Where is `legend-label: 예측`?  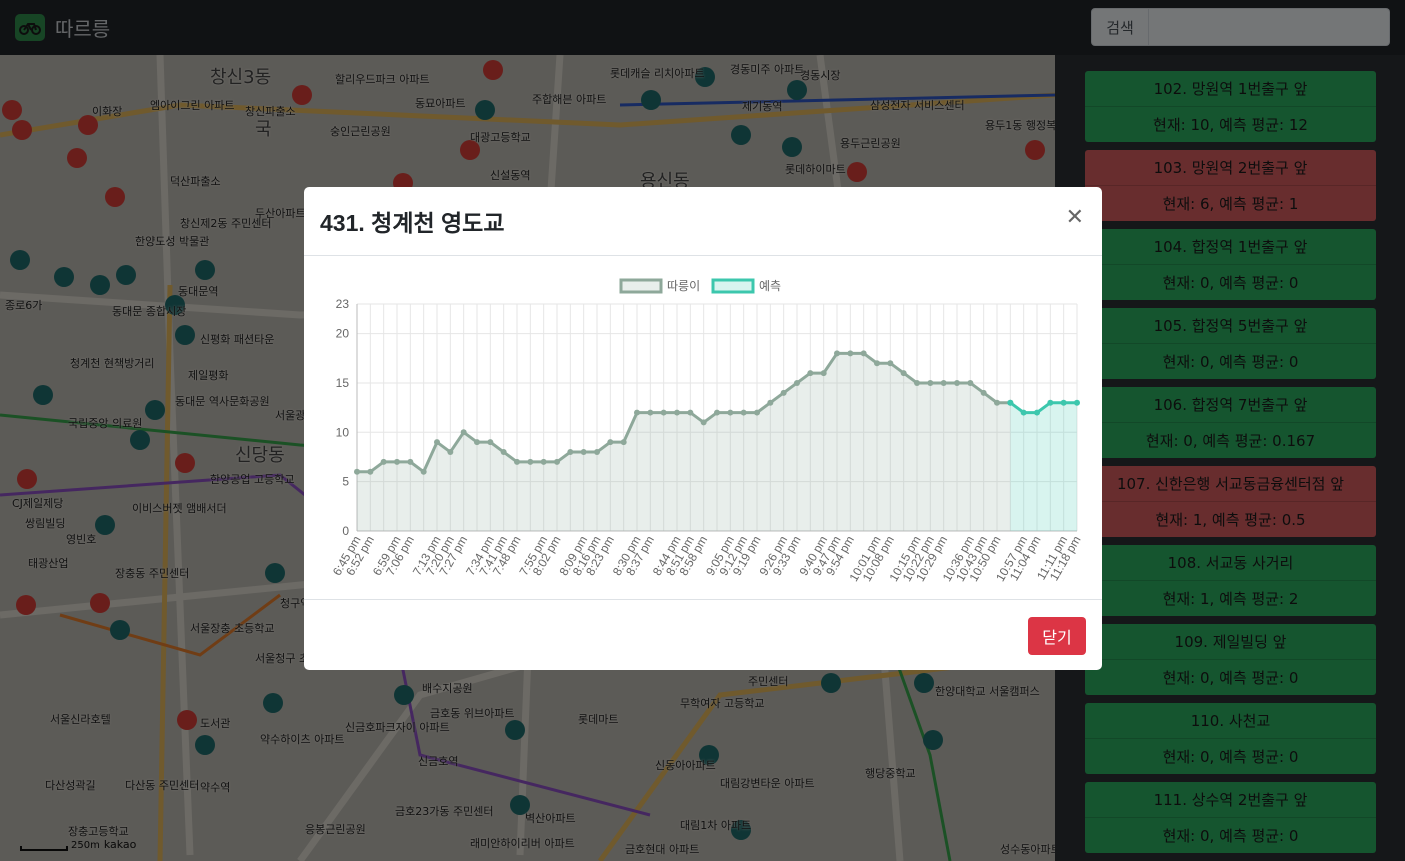 legend-label: 예측 is located at coordinates (770, 286).